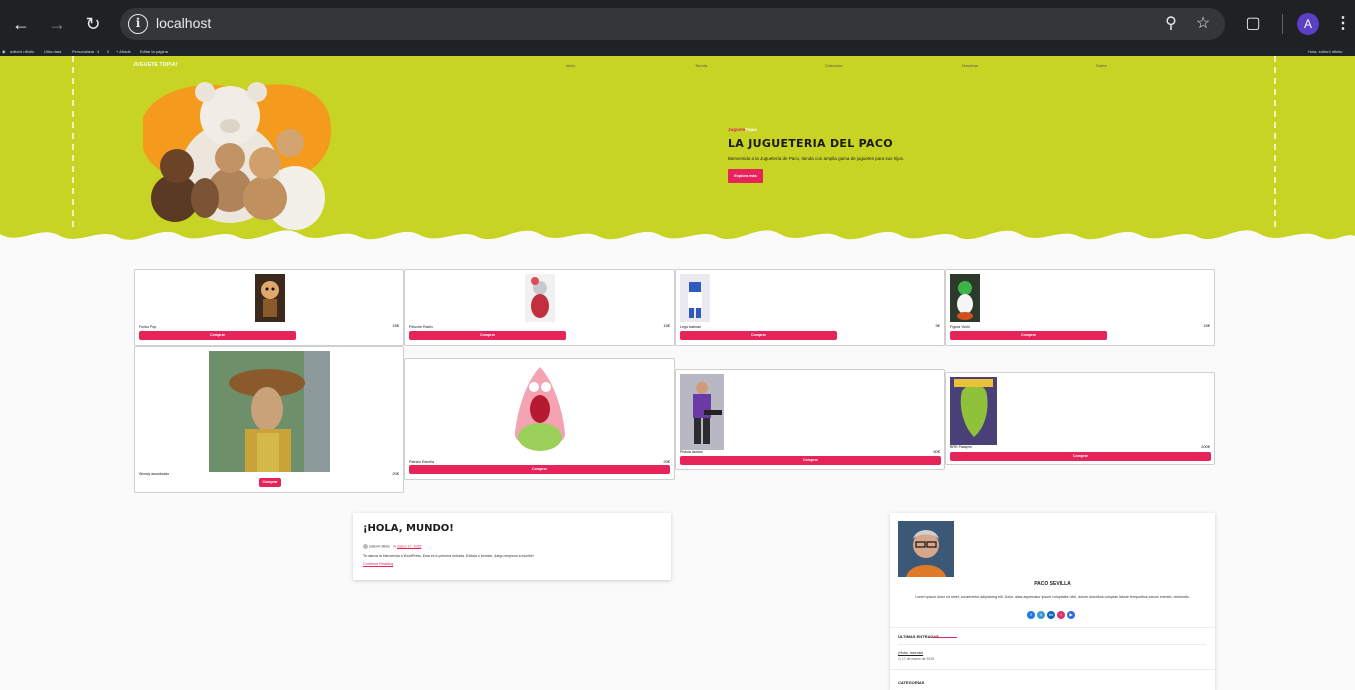 The height and width of the screenshot is (690, 1355). What do you see at coordinates (155, 65) in the screenshot?
I see `site-logo: JUGUETE TOPIA!` at bounding box center [155, 65].